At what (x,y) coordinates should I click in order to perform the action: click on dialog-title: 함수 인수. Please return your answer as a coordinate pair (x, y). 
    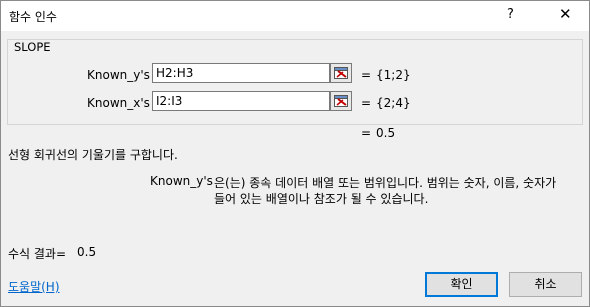
    Looking at the image, I should click on (33, 17).